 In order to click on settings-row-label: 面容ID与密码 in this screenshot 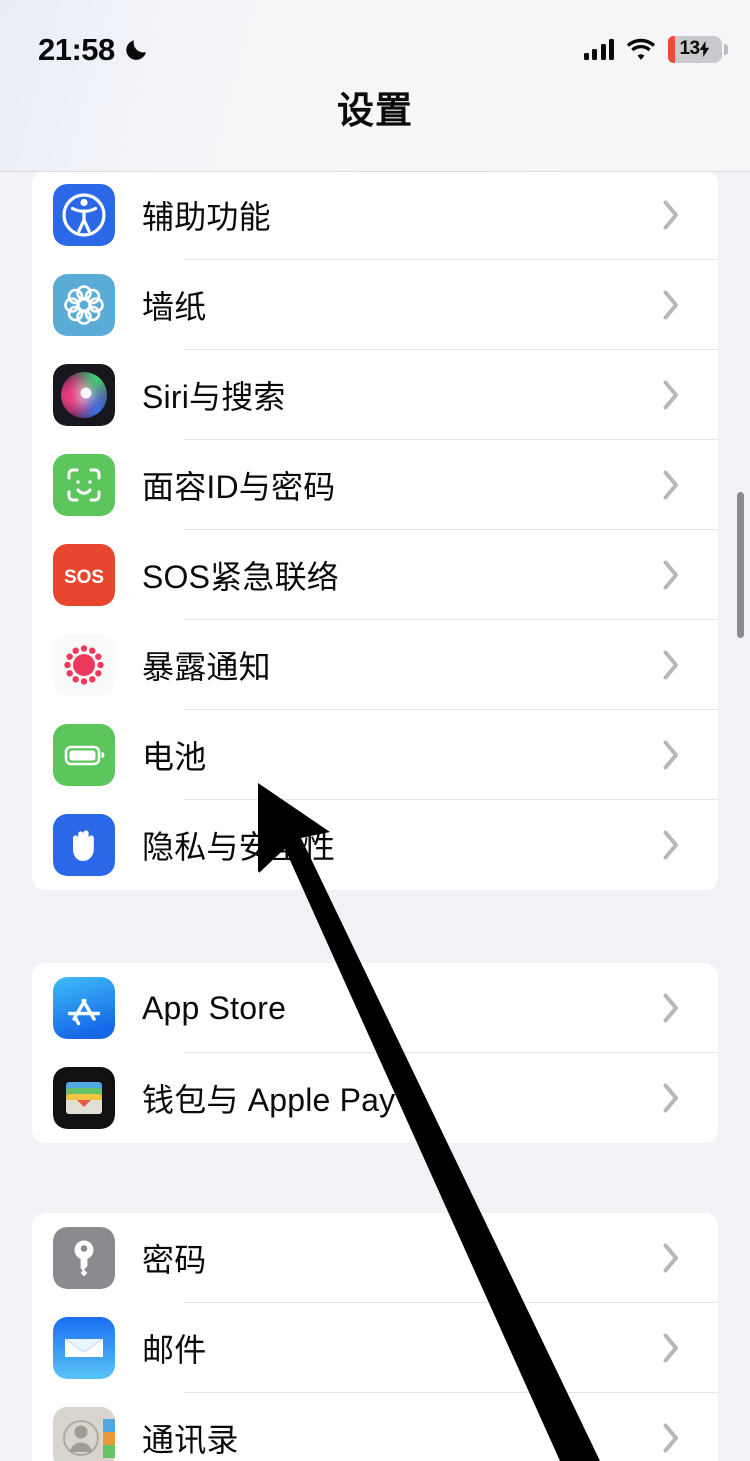, I will do `click(239, 487)`.